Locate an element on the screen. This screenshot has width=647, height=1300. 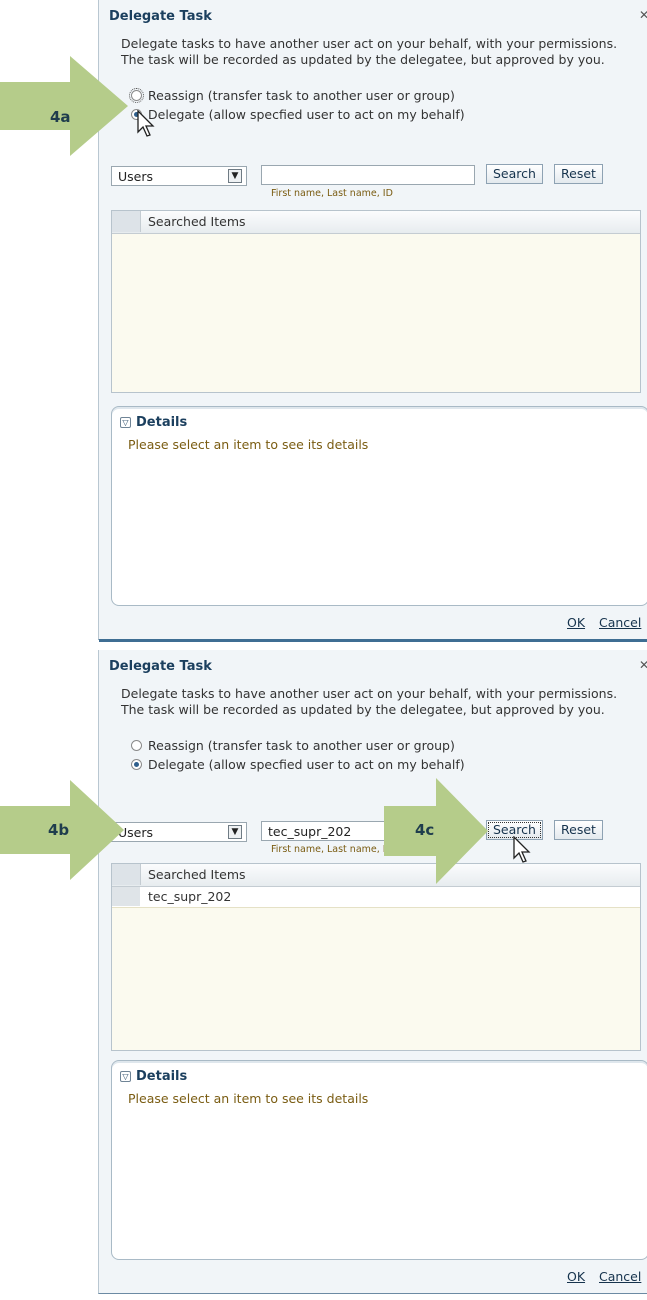
result-name: tec_supr_202 is located at coordinates (190, 896).